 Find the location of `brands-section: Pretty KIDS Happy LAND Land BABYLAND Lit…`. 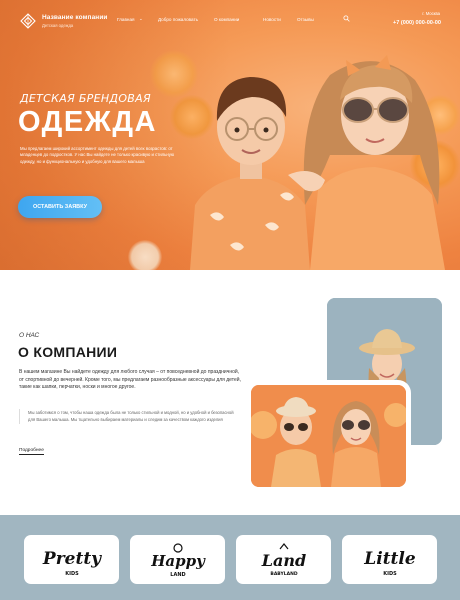

brands-section: Pretty KIDS Happy LAND Land BABYLAND Lit… is located at coordinates (230, 557).